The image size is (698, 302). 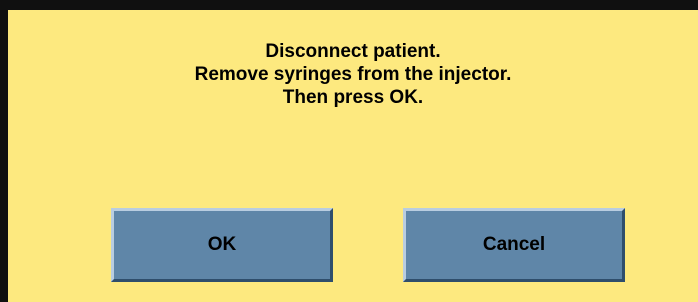 I want to click on ok-button: OK, so click(x=222, y=245).